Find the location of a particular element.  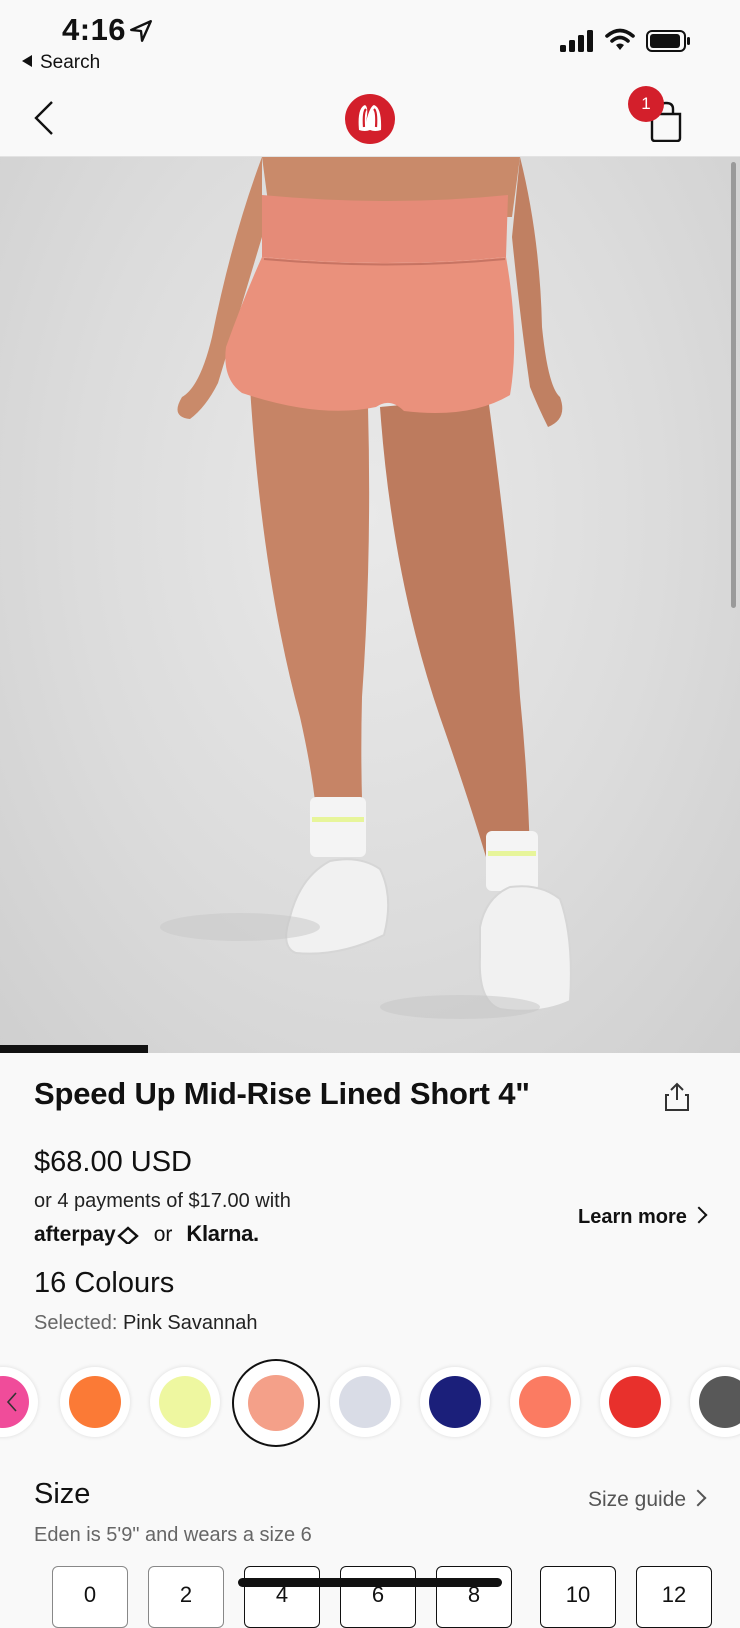

size-option: 12 is located at coordinates (674, 1597).